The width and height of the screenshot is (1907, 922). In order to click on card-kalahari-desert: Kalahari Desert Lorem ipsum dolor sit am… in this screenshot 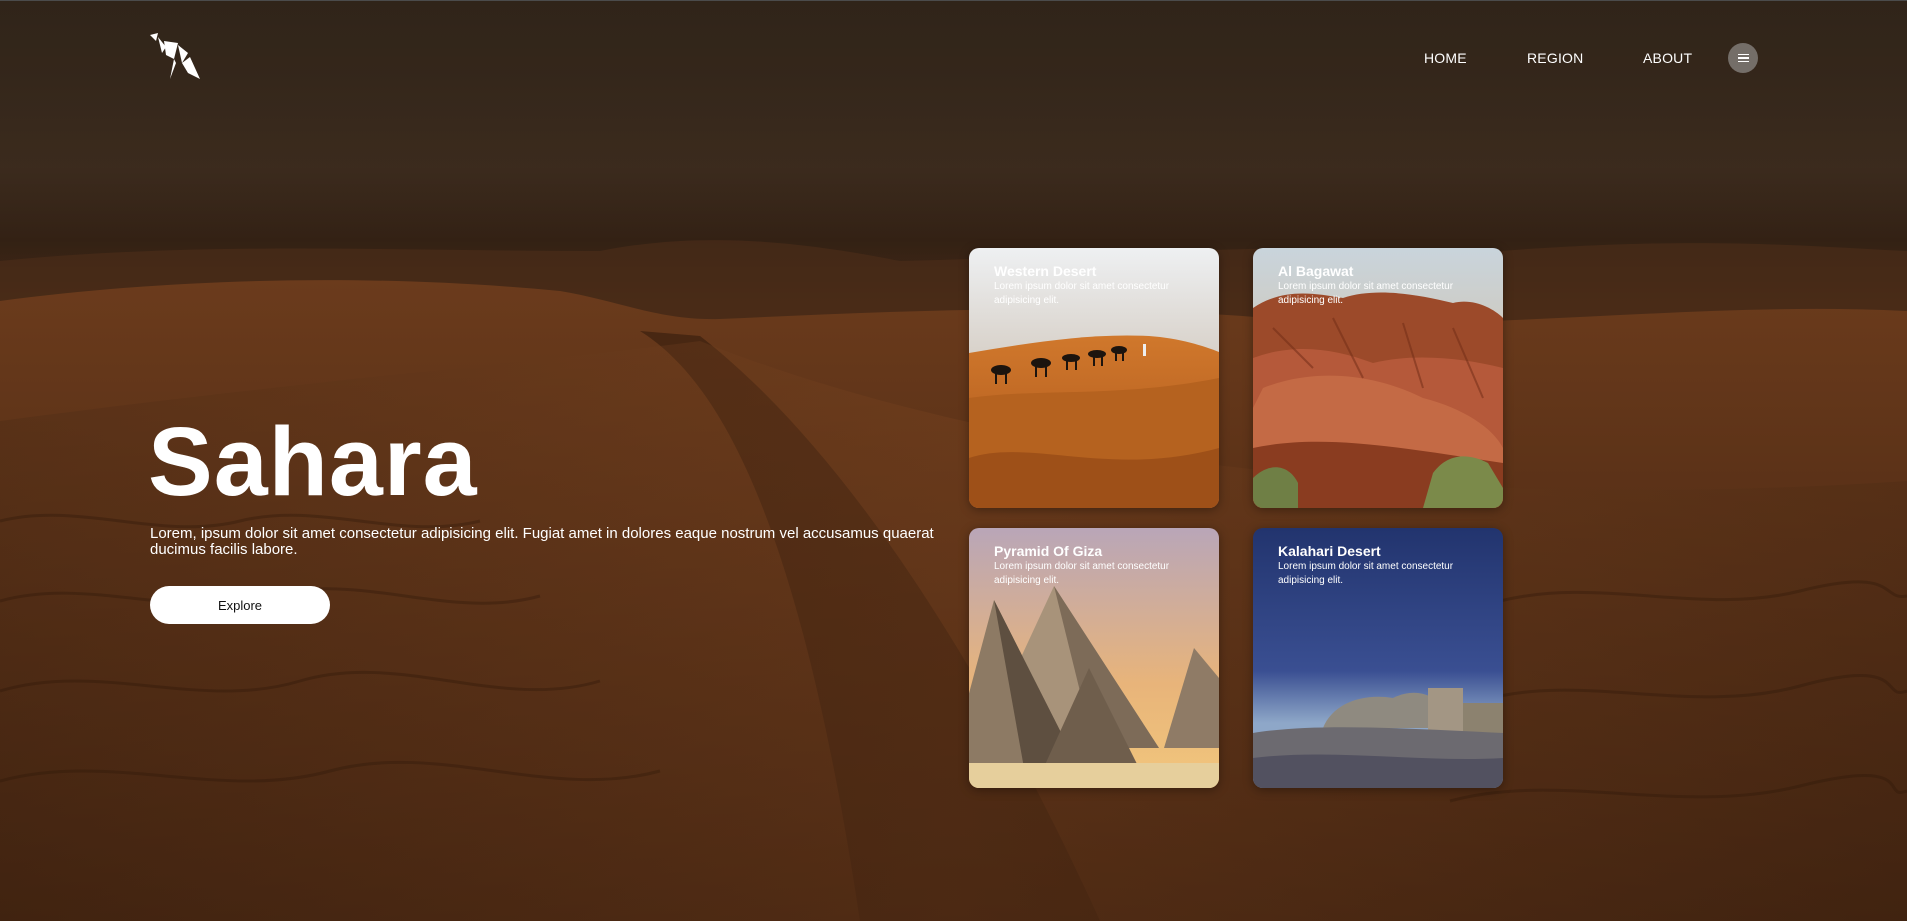, I will do `click(1378, 658)`.